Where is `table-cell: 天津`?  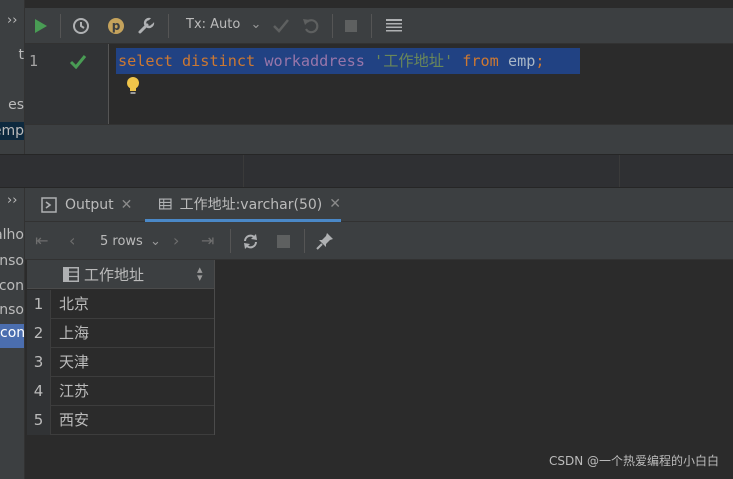
table-cell: 天津 is located at coordinates (74, 362).